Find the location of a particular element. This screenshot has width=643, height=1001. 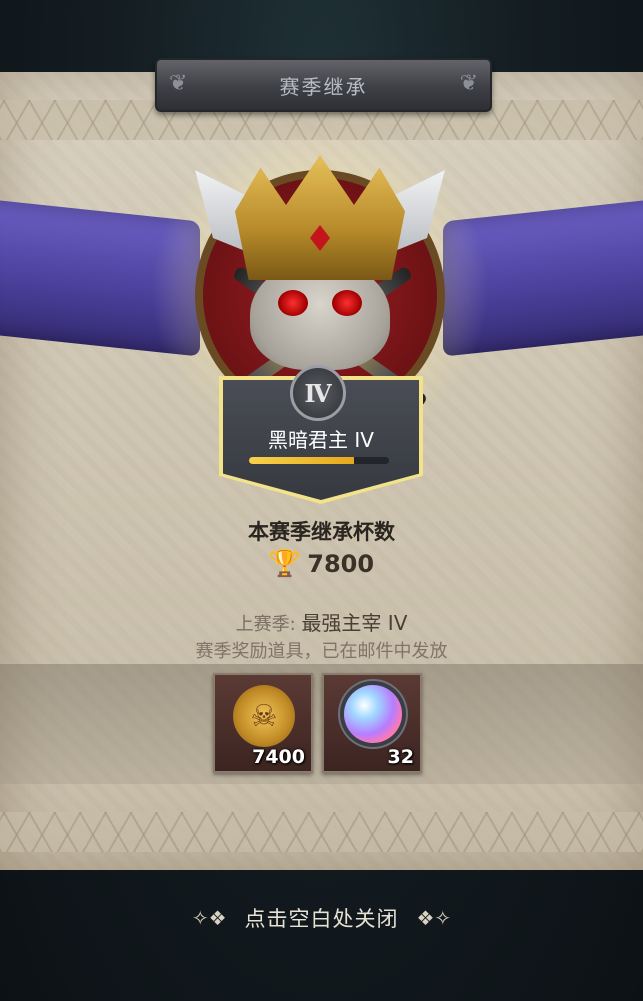

dialog-title: 赛季继承 is located at coordinates (323, 86).